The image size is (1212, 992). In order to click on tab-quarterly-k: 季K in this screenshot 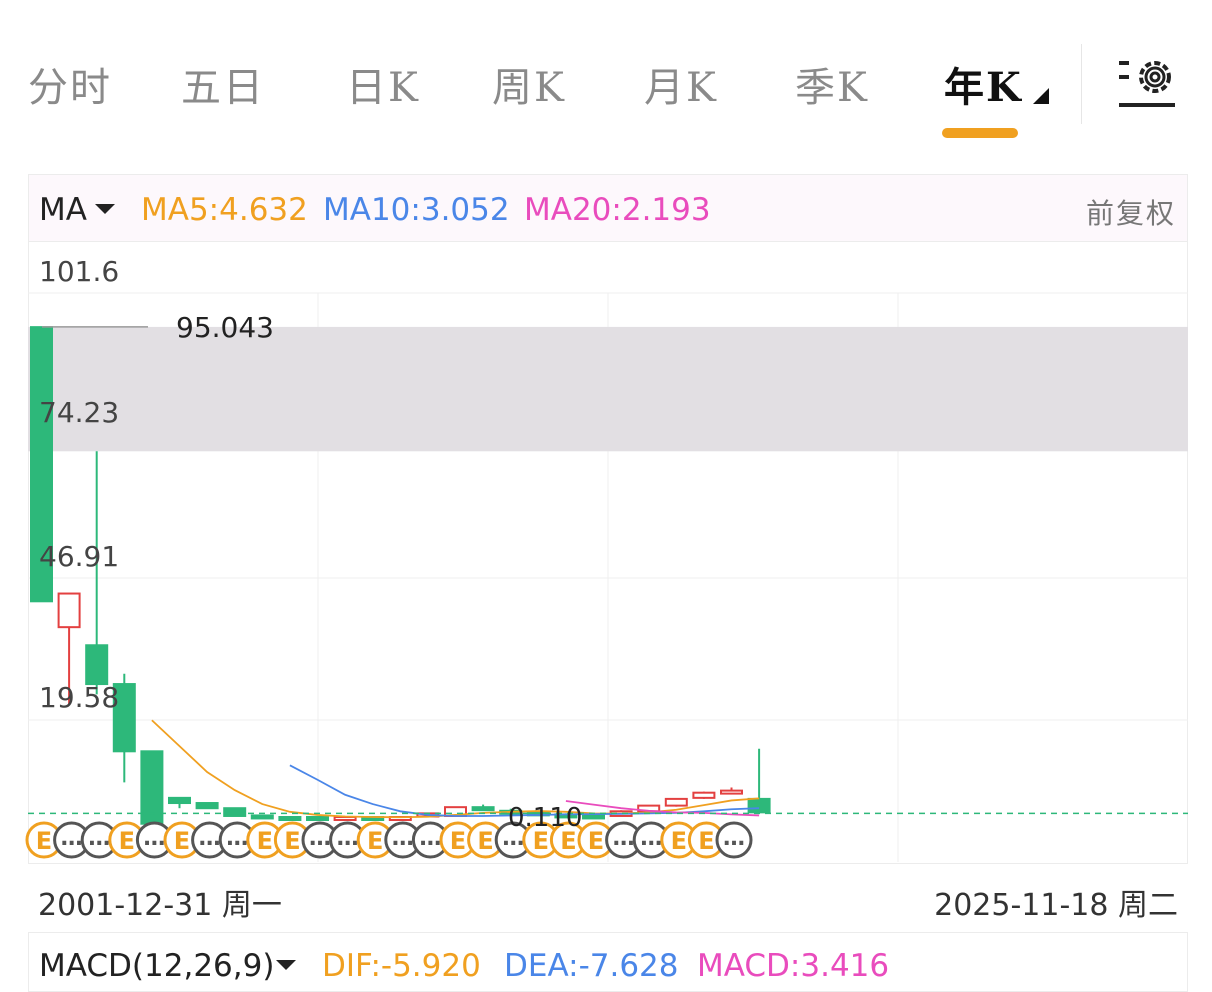, I will do `click(832, 84)`.